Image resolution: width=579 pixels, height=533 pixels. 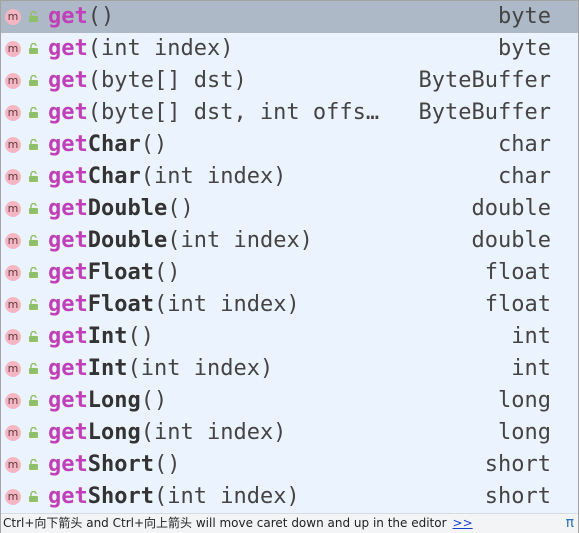 What do you see at coordinates (81, 17) in the screenshot?
I see `method-signature: get()` at bounding box center [81, 17].